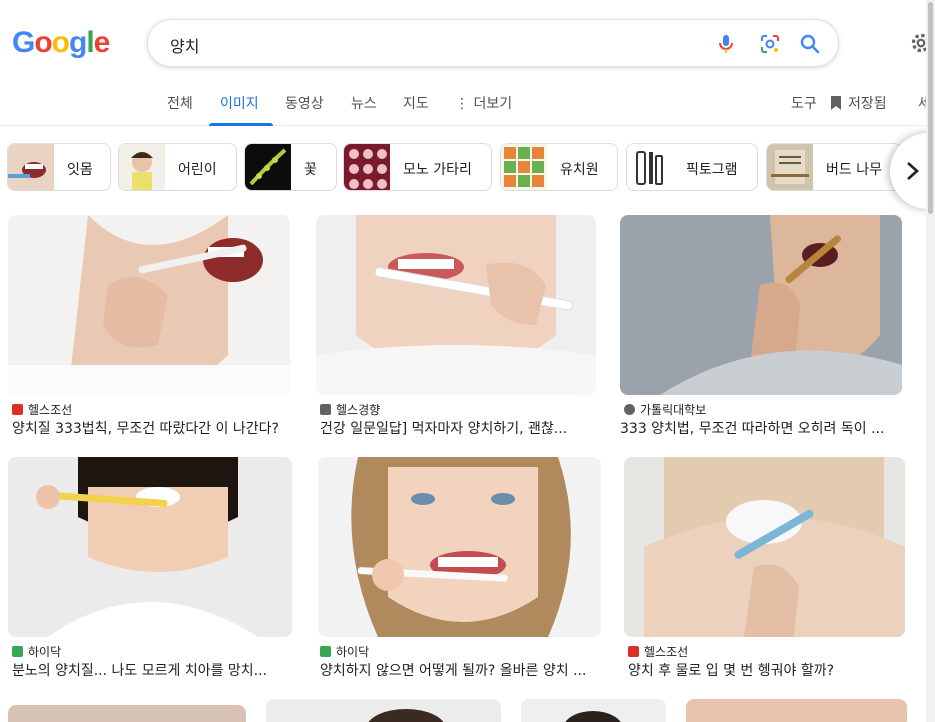 The image size is (935, 722). I want to click on chip-monogatari: 모노 가타리, so click(417, 167).